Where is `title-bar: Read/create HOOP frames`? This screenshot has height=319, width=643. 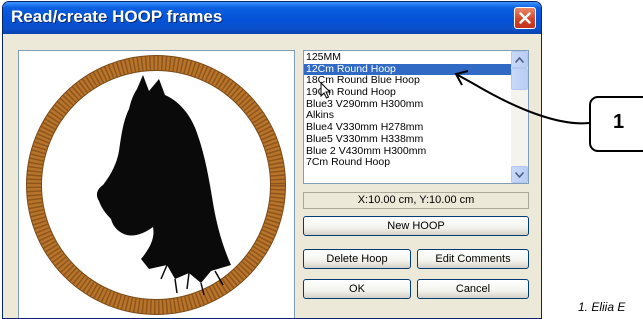
title-bar: Read/create HOOP frames is located at coordinates (272, 18).